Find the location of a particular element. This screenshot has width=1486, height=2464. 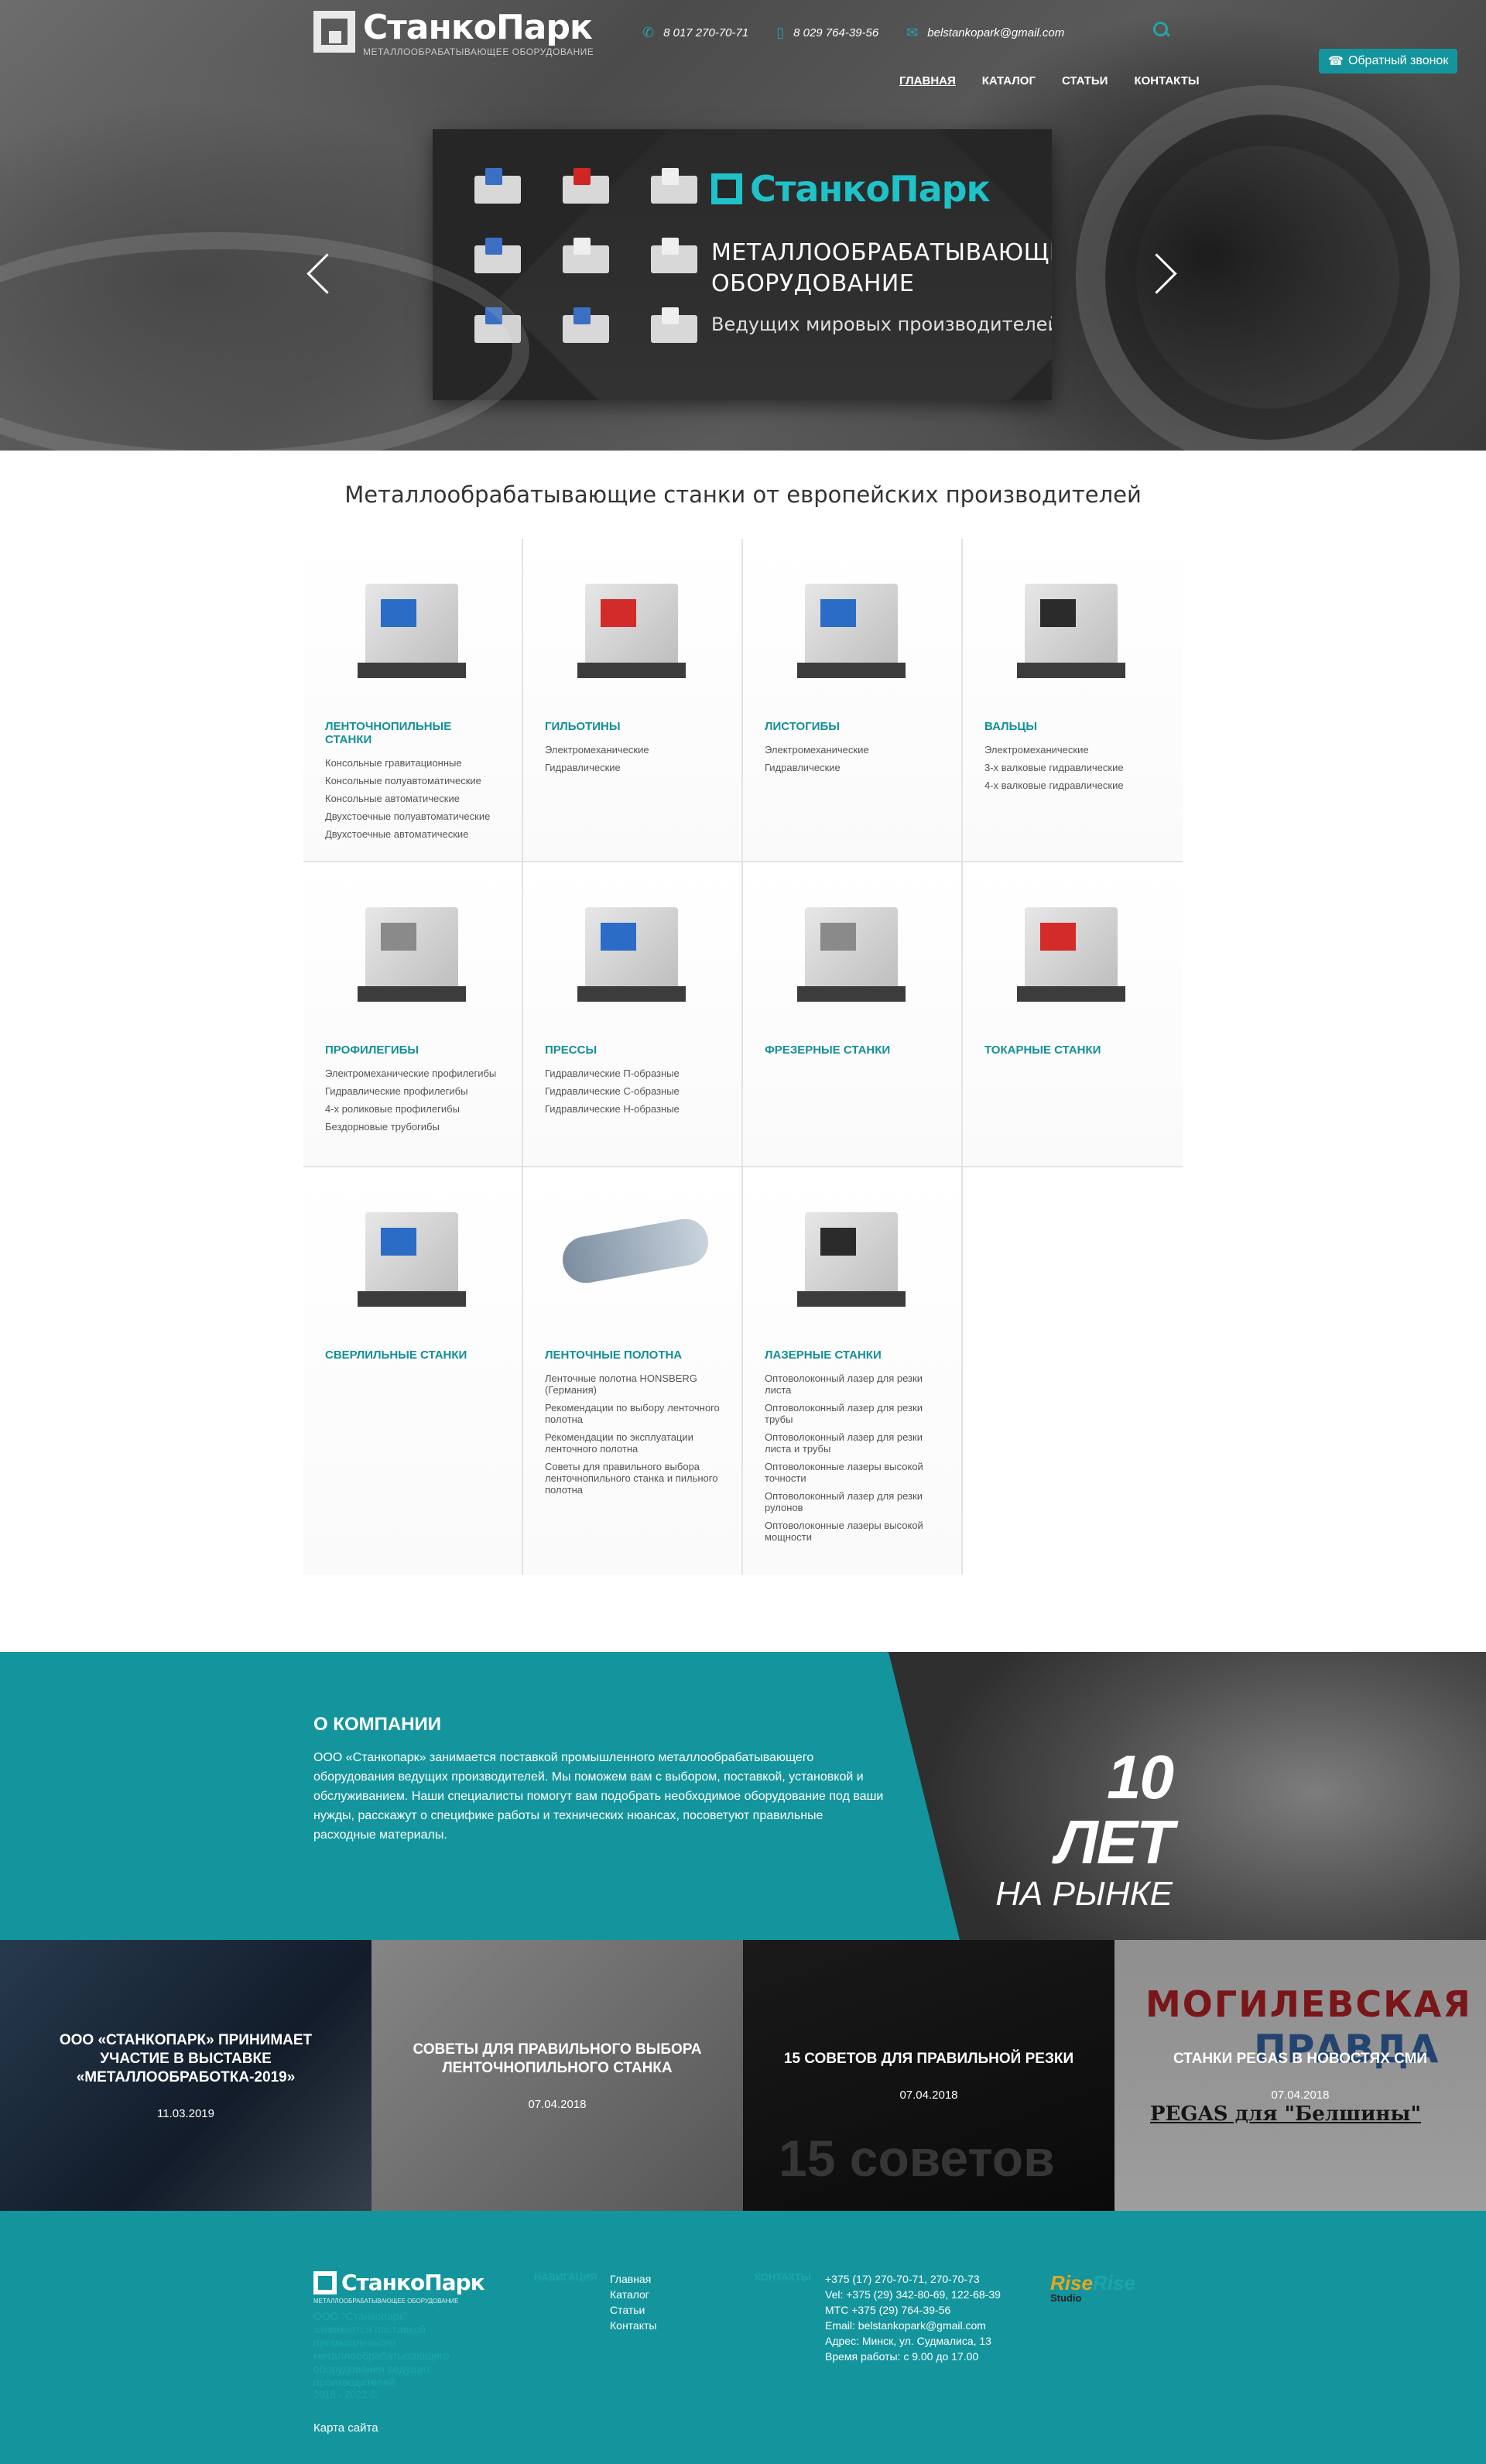

phone-icon: ☎ is located at coordinates (1336, 61).